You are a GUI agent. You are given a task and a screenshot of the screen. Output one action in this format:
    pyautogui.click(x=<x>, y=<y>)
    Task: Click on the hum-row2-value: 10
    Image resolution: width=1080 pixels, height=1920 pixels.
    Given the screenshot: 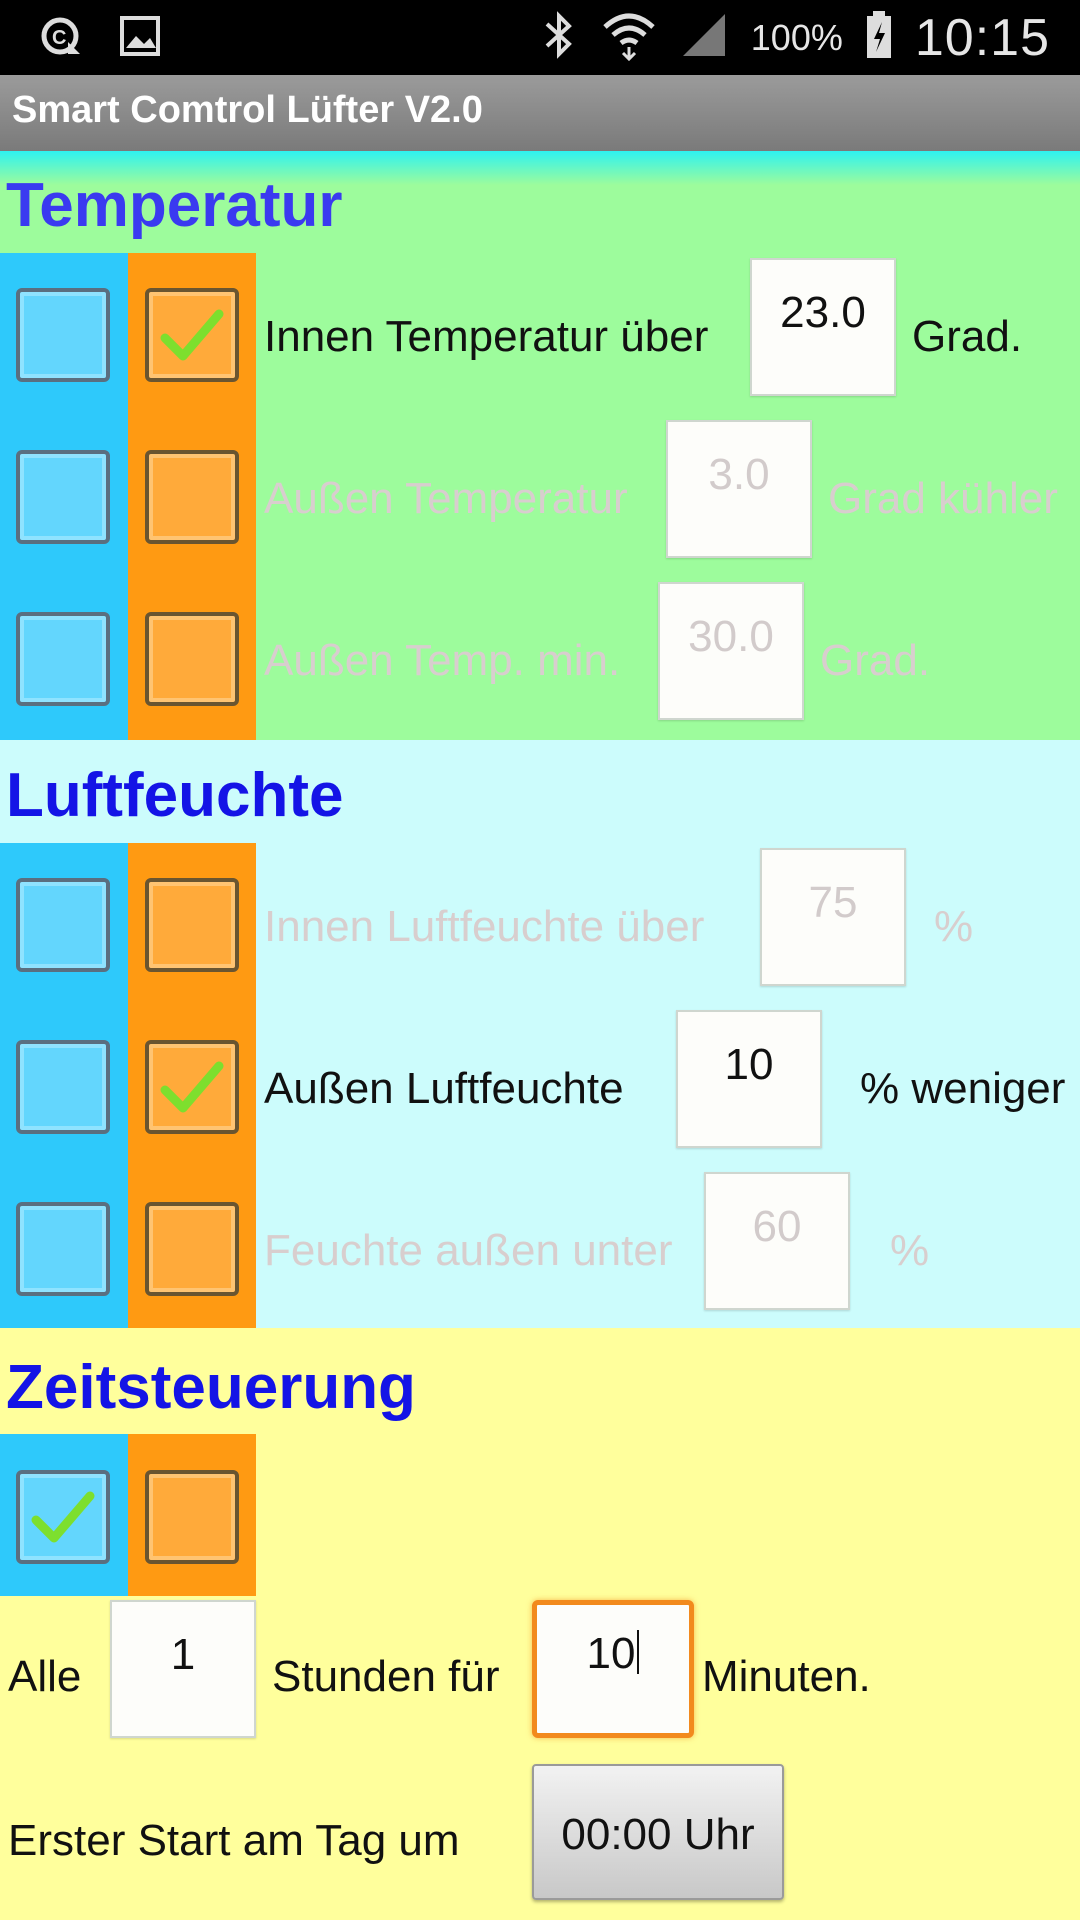 What is the action you would take?
    pyautogui.click(x=749, y=1064)
    